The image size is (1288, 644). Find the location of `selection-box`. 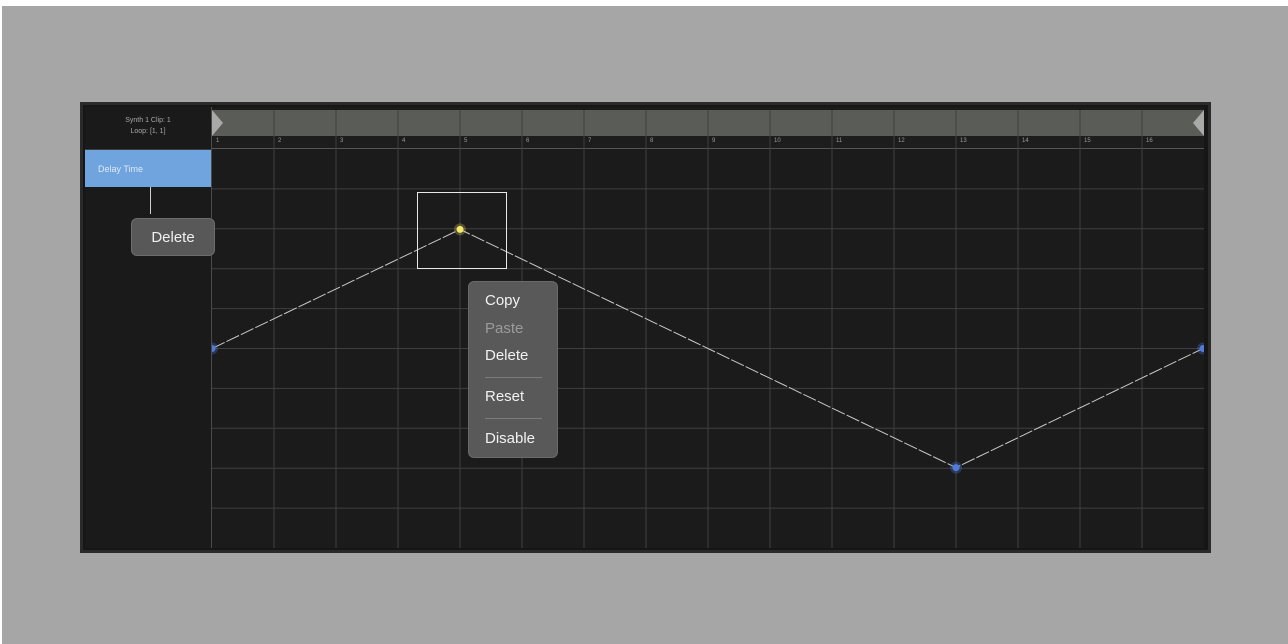

selection-box is located at coordinates (462, 230).